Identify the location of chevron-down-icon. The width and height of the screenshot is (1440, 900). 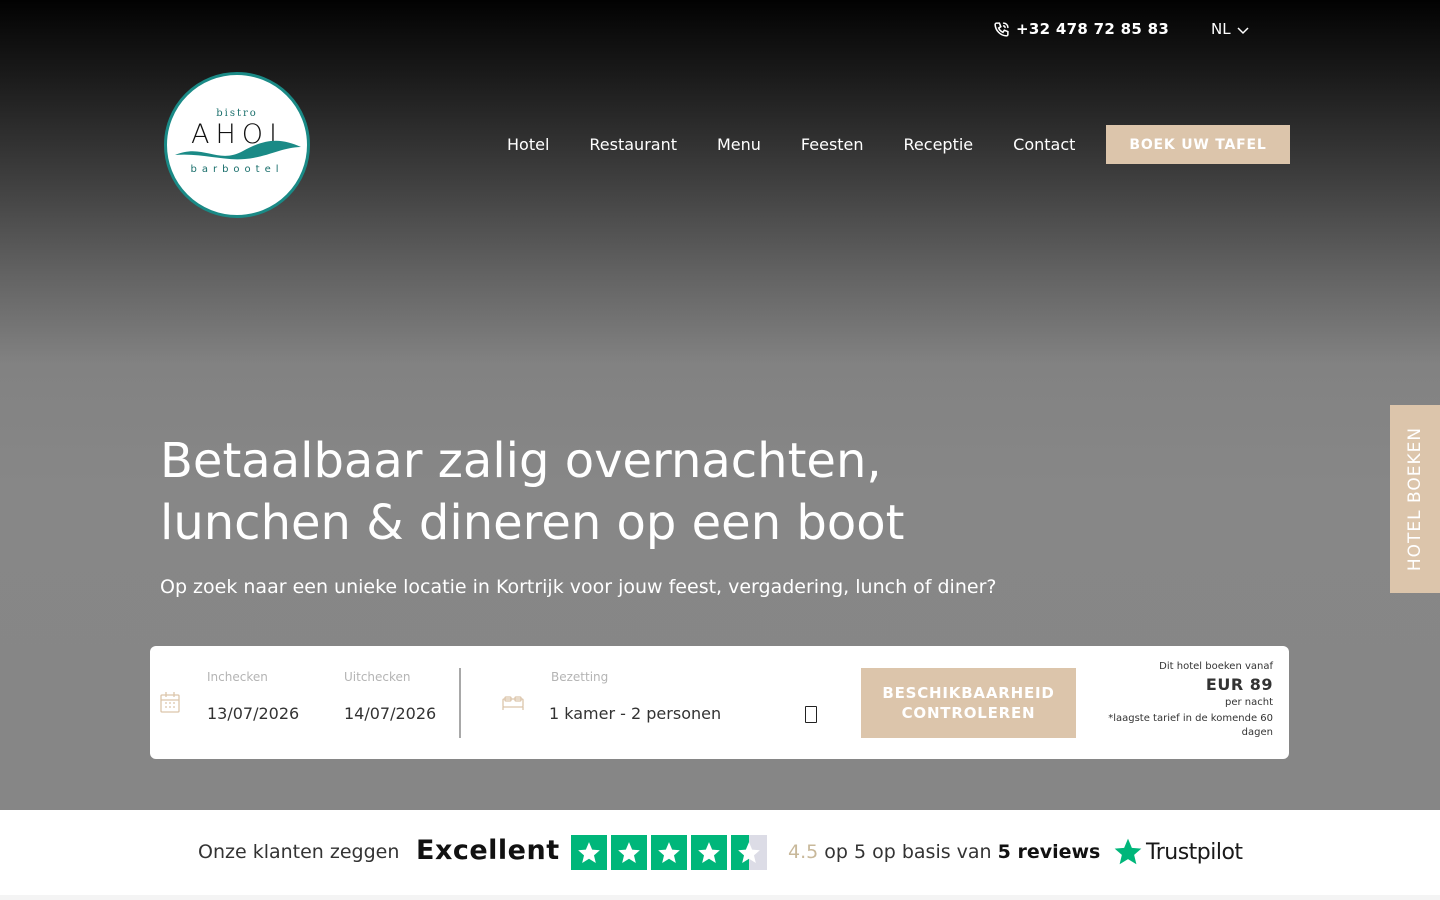
(1243, 30).